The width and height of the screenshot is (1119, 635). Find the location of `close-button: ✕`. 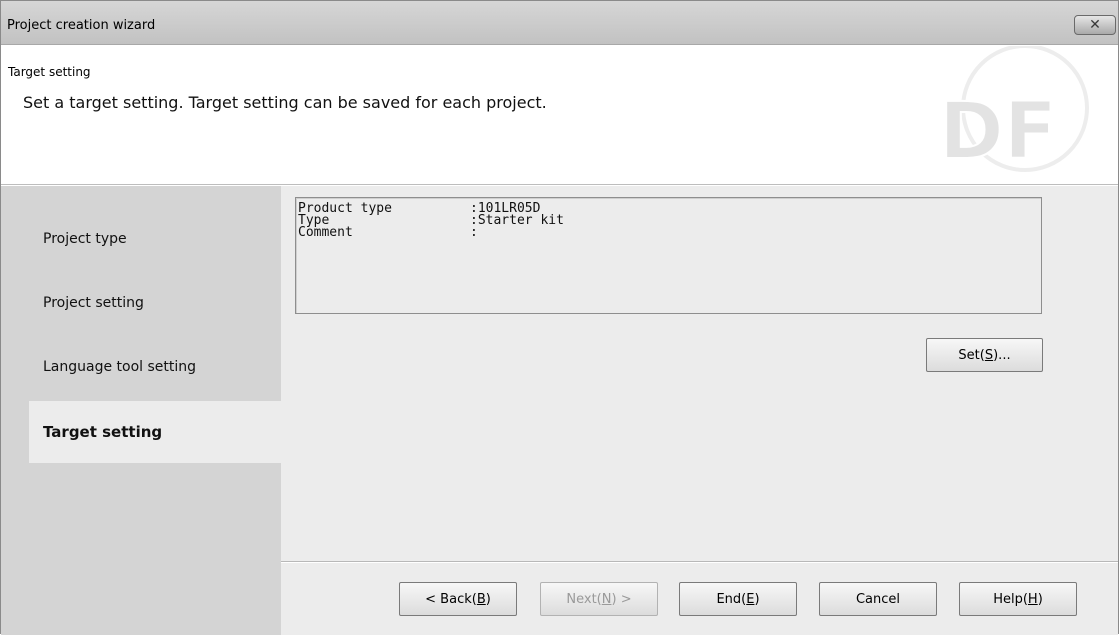

close-button: ✕ is located at coordinates (1095, 25).